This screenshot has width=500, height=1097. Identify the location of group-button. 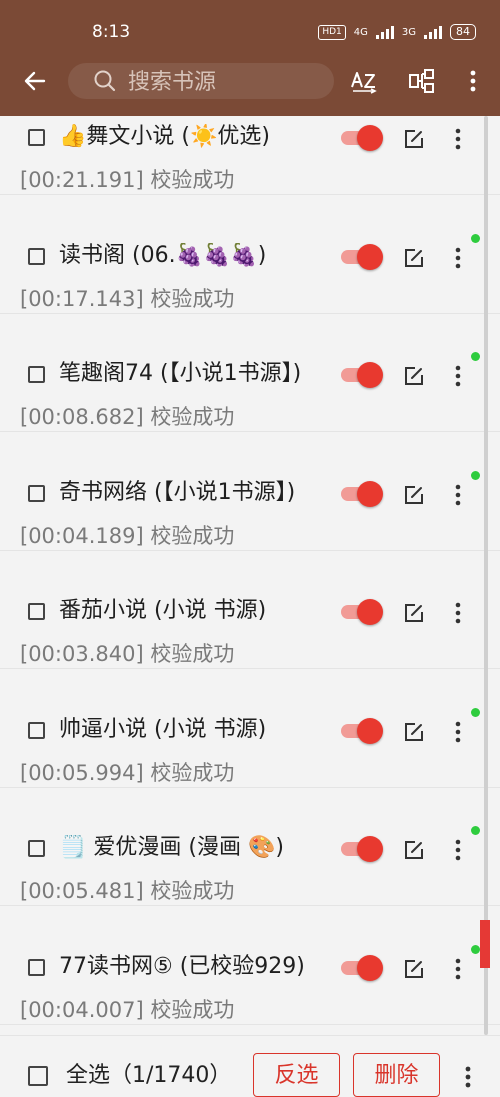
(422, 81).